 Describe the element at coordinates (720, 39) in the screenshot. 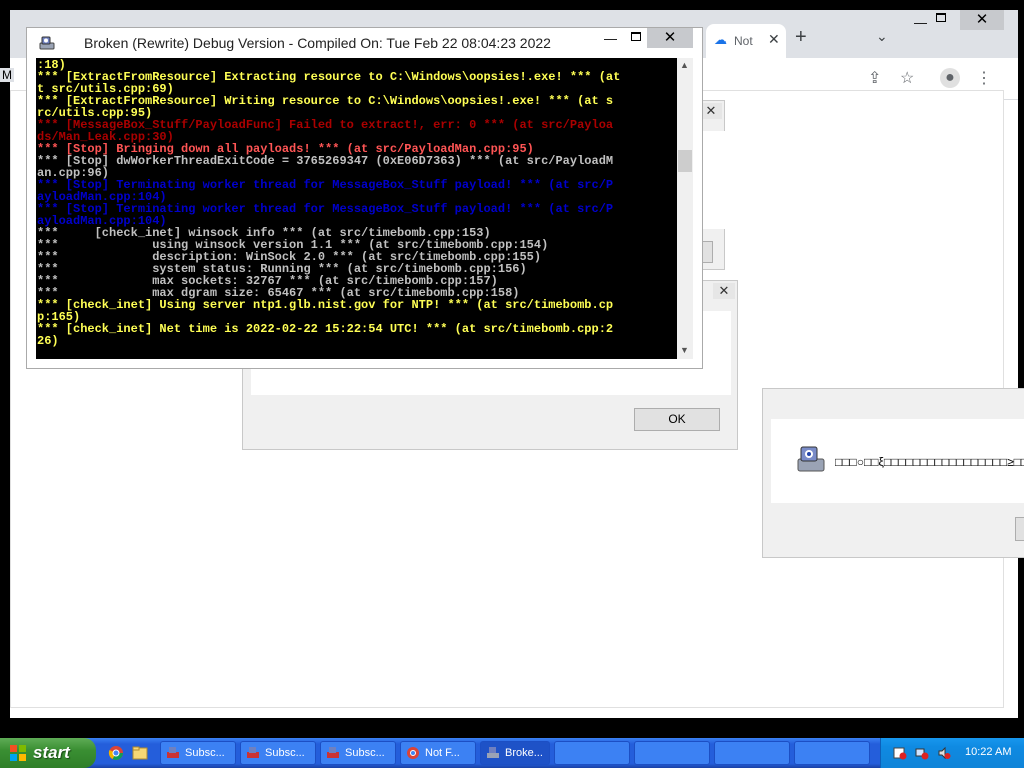

I see `cloud-upload-icon: ☁` at that location.